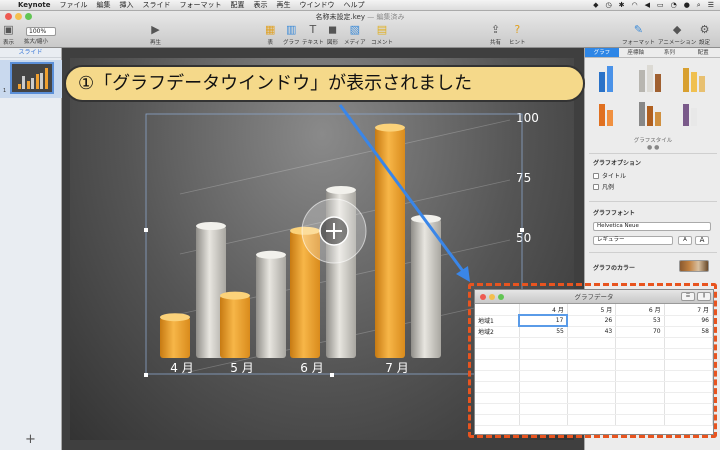 This screenshot has height=450, width=720. What do you see at coordinates (483, 297) in the screenshot?
I see `close-window-icon` at bounding box center [483, 297].